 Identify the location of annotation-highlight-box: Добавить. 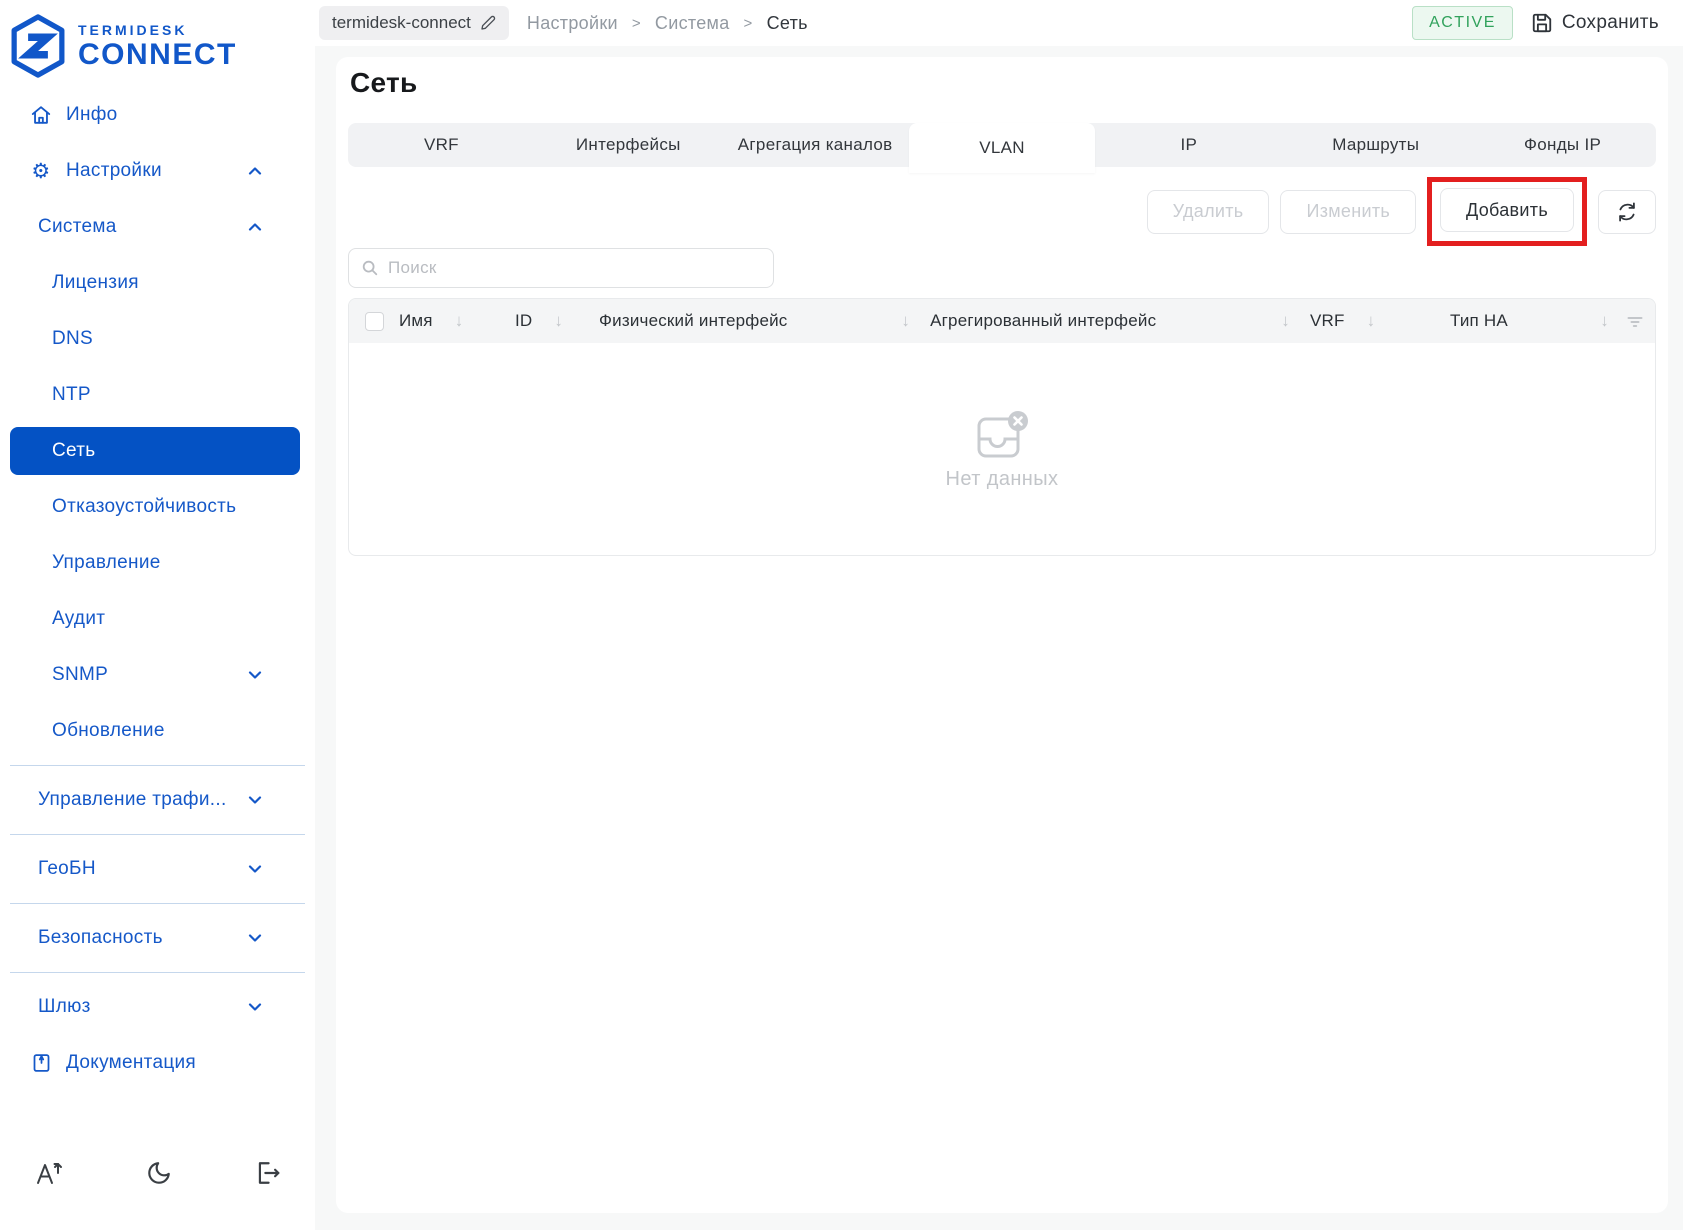
(1507, 211).